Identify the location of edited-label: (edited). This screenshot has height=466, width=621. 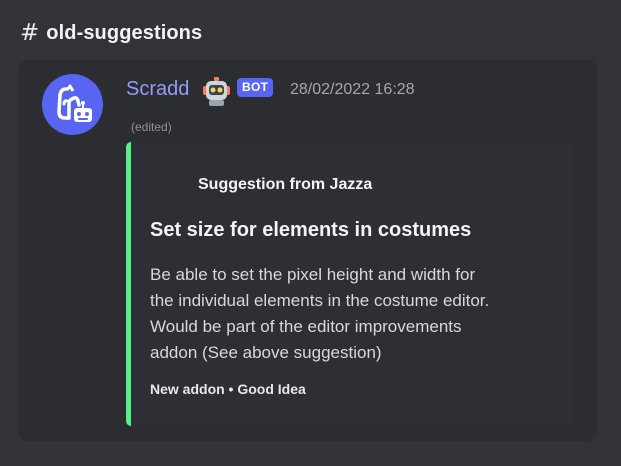
(151, 127).